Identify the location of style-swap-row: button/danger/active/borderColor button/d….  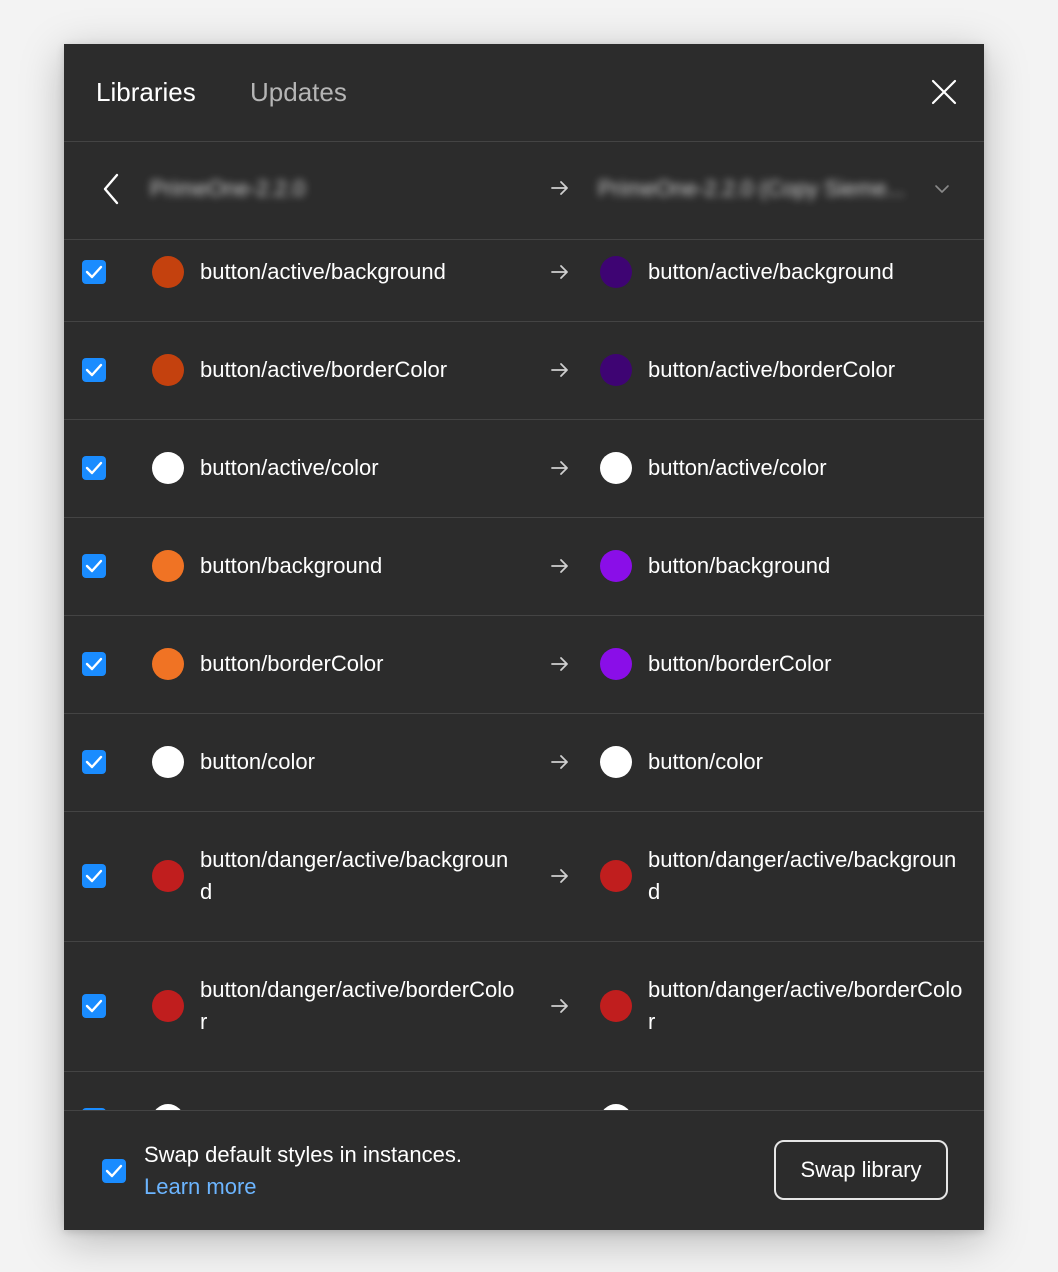
(524, 1007).